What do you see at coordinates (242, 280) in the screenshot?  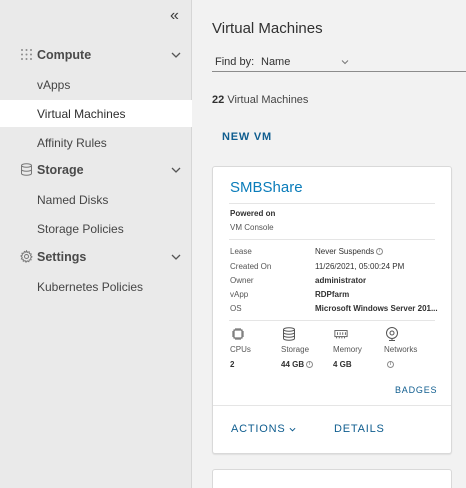 I see `owner-label: Owner` at bounding box center [242, 280].